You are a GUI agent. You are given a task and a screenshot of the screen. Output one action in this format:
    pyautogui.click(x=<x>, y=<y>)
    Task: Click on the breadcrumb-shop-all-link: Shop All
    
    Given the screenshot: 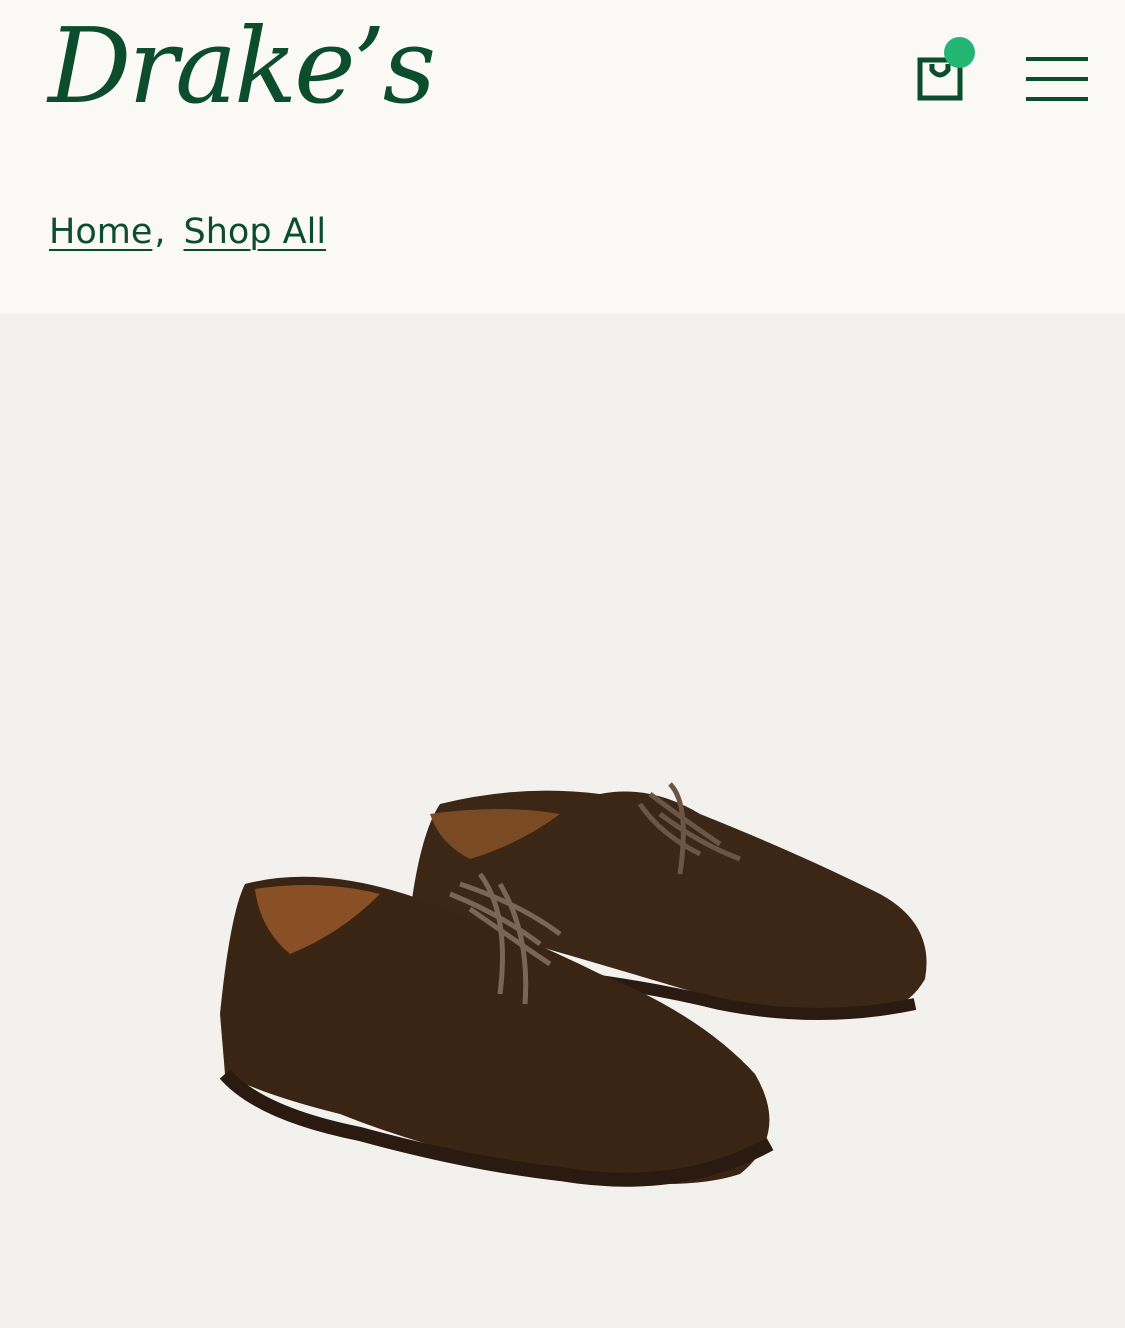 What is the action you would take?
    pyautogui.click(x=255, y=232)
    